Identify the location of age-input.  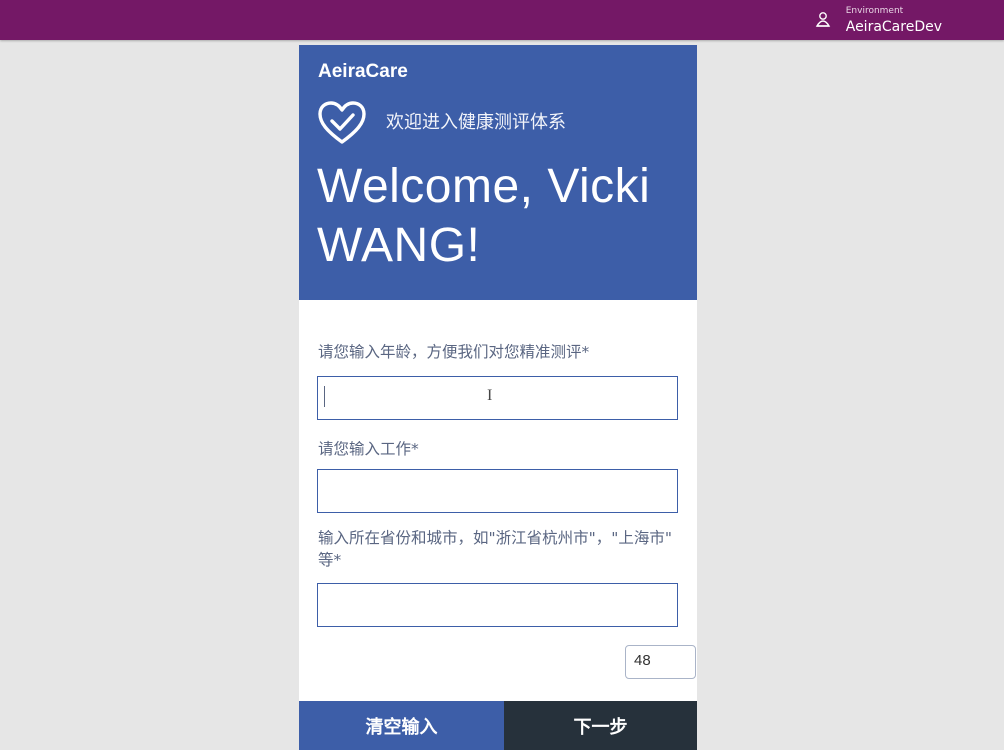
(497, 398).